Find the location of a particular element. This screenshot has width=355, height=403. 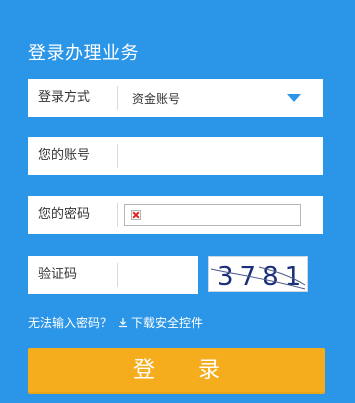

triangle-down-icon is located at coordinates (294, 98).